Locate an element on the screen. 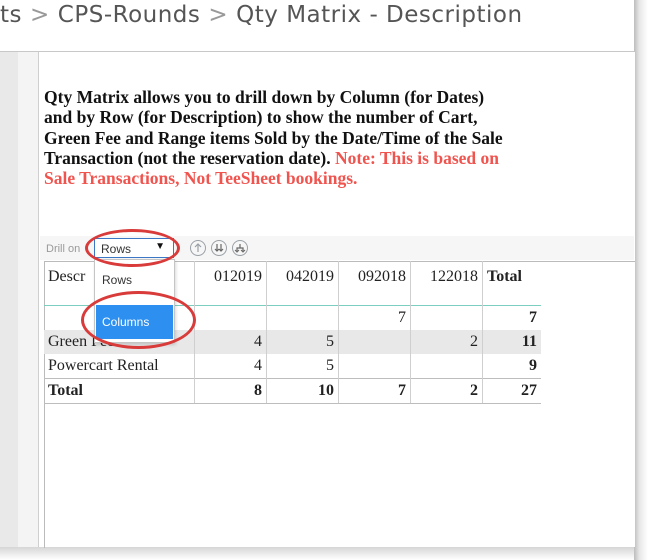  breadcrumb-item-partial: ts is located at coordinates (11, 15).